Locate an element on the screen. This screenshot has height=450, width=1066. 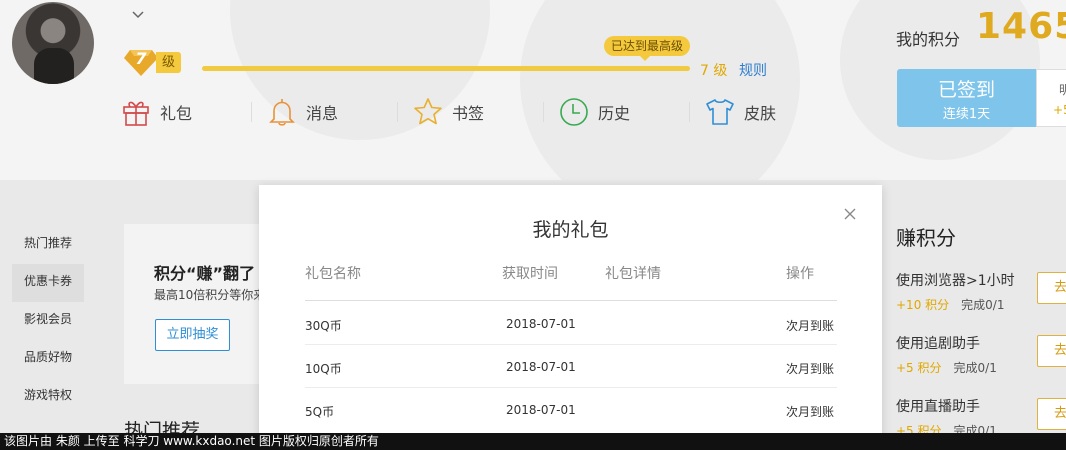
level-text: 7 级 is located at coordinates (714, 71).